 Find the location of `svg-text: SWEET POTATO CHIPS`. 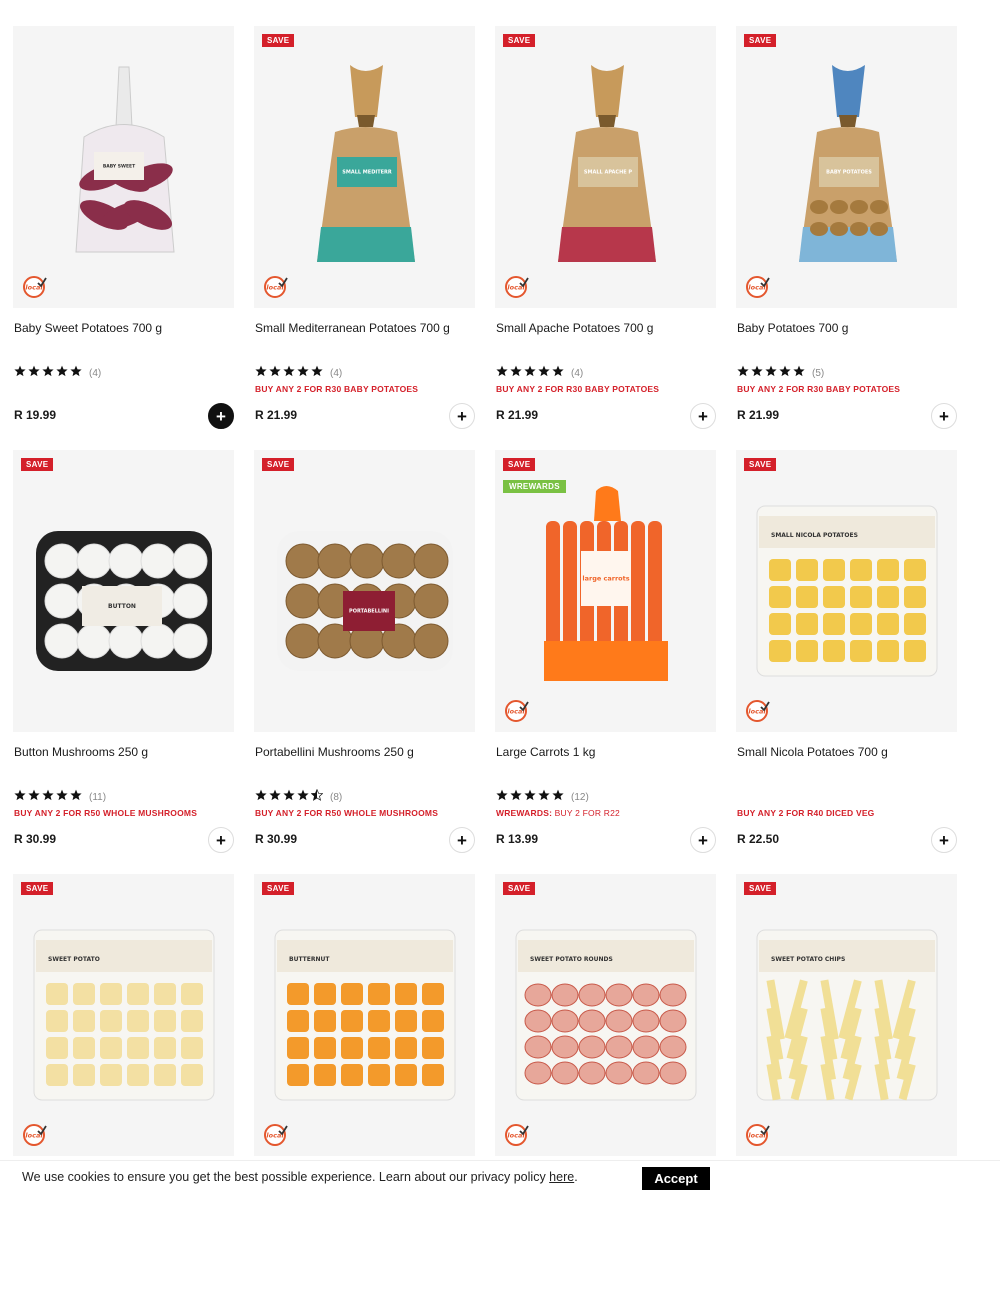

svg-text: SWEET POTATO CHIPS is located at coordinates (808, 959).